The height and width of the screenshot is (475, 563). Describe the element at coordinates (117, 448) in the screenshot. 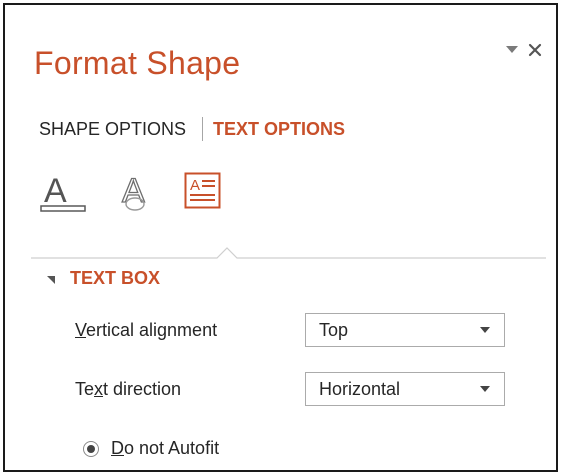

I see `mnemonic: D` at that location.